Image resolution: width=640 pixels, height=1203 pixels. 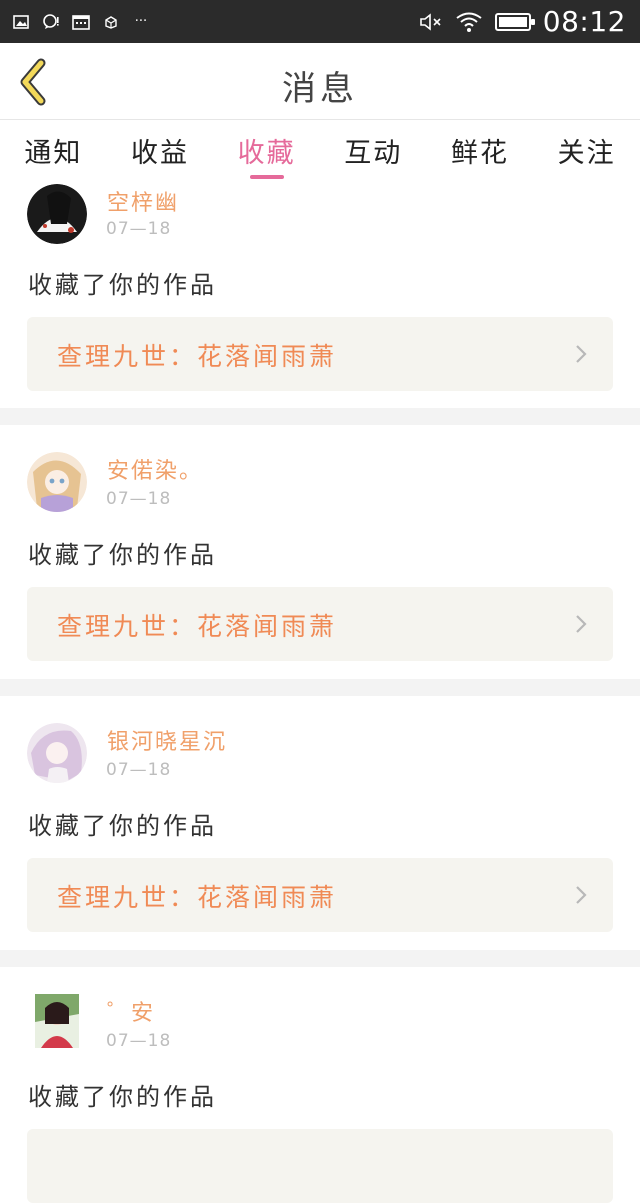 What do you see at coordinates (167, 740) in the screenshot?
I see `username: 银河晓星沉` at bounding box center [167, 740].